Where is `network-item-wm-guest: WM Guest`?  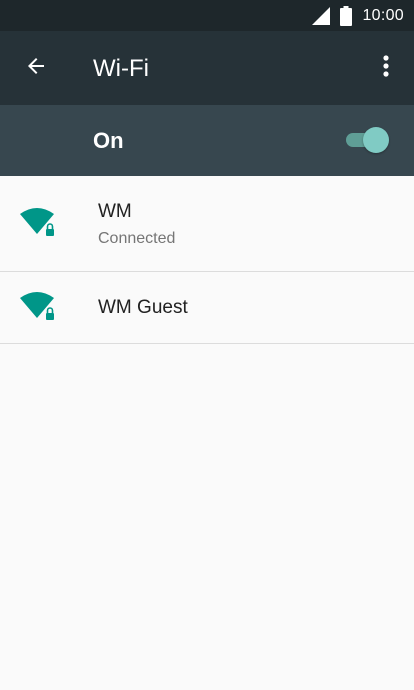 network-item-wm-guest: WM Guest is located at coordinates (207, 308).